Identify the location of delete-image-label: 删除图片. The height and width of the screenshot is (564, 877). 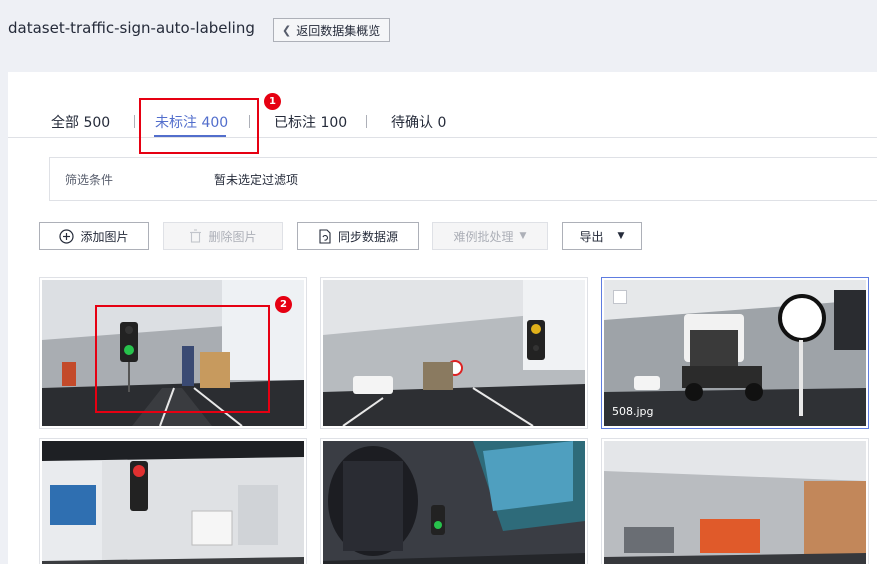
(232, 236).